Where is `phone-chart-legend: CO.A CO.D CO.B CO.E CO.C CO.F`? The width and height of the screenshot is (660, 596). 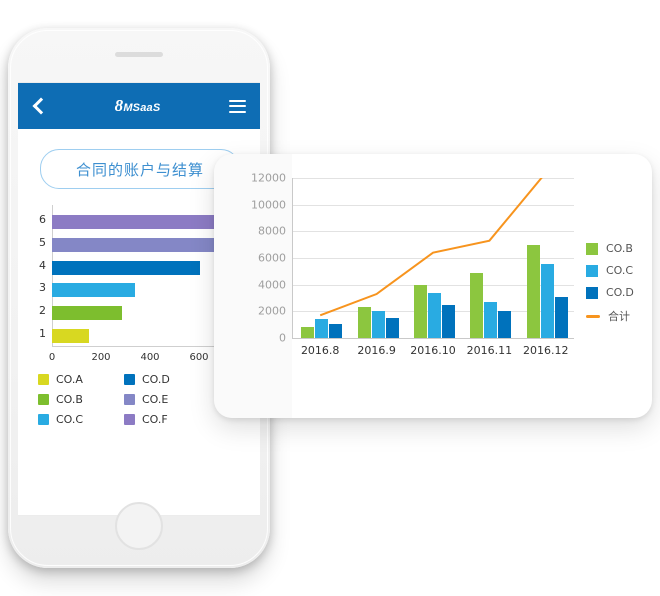 phone-chart-legend: CO.A CO.D CO.B CO.E CO.C CO.F is located at coordinates (138, 399).